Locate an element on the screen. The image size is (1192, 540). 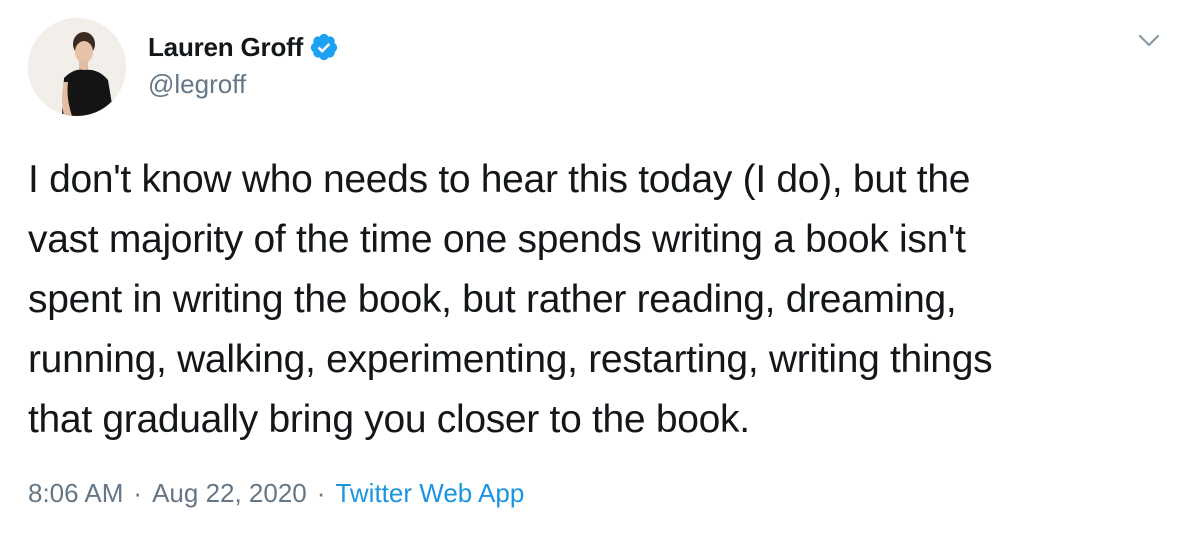
avatar-photo is located at coordinates (77, 67).